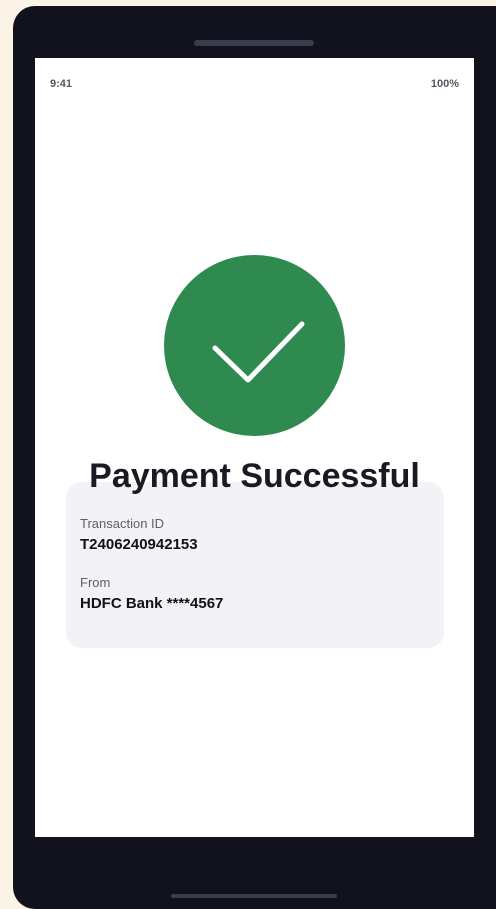  What do you see at coordinates (95, 582) in the screenshot?
I see `from-account-label: From` at bounding box center [95, 582].